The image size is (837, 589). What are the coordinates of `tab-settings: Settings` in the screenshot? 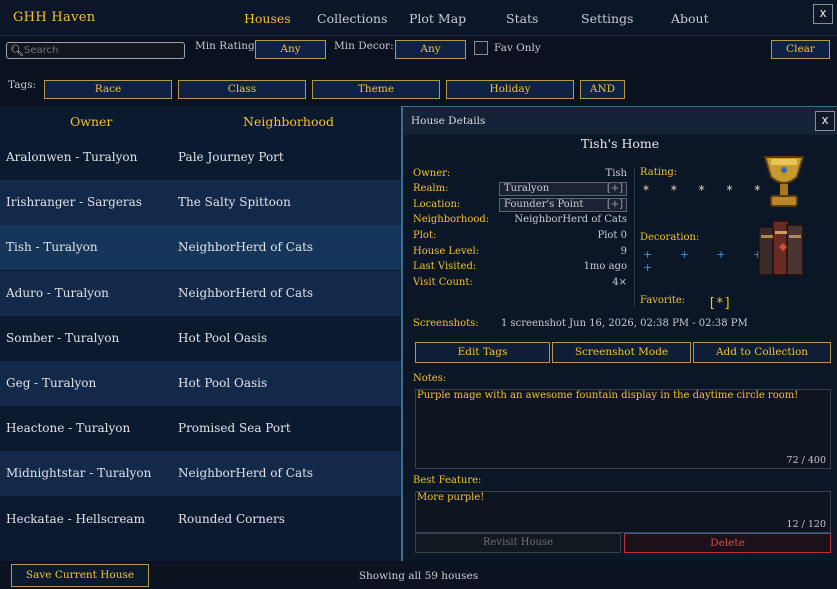 It's located at (607, 18).